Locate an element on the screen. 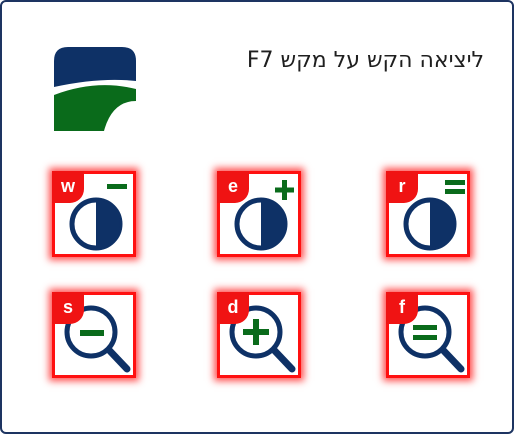  shortcut-key: w is located at coordinates (68, 187).